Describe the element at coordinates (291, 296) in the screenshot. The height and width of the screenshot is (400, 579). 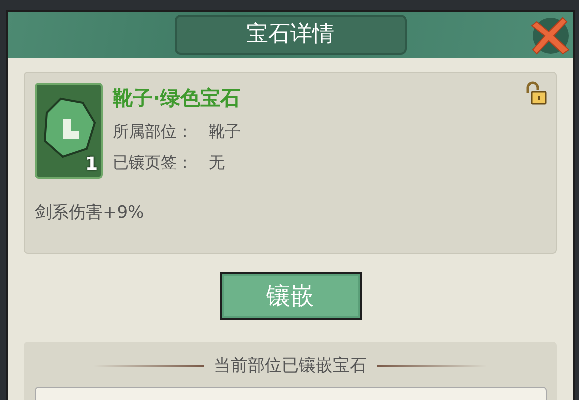
I see `inlay-button: 镶嵌` at that location.